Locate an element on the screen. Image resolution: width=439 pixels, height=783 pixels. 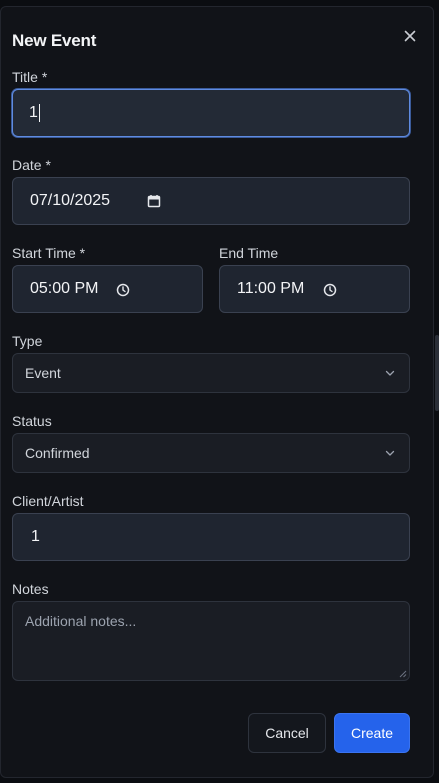
close-button is located at coordinates (410, 36).